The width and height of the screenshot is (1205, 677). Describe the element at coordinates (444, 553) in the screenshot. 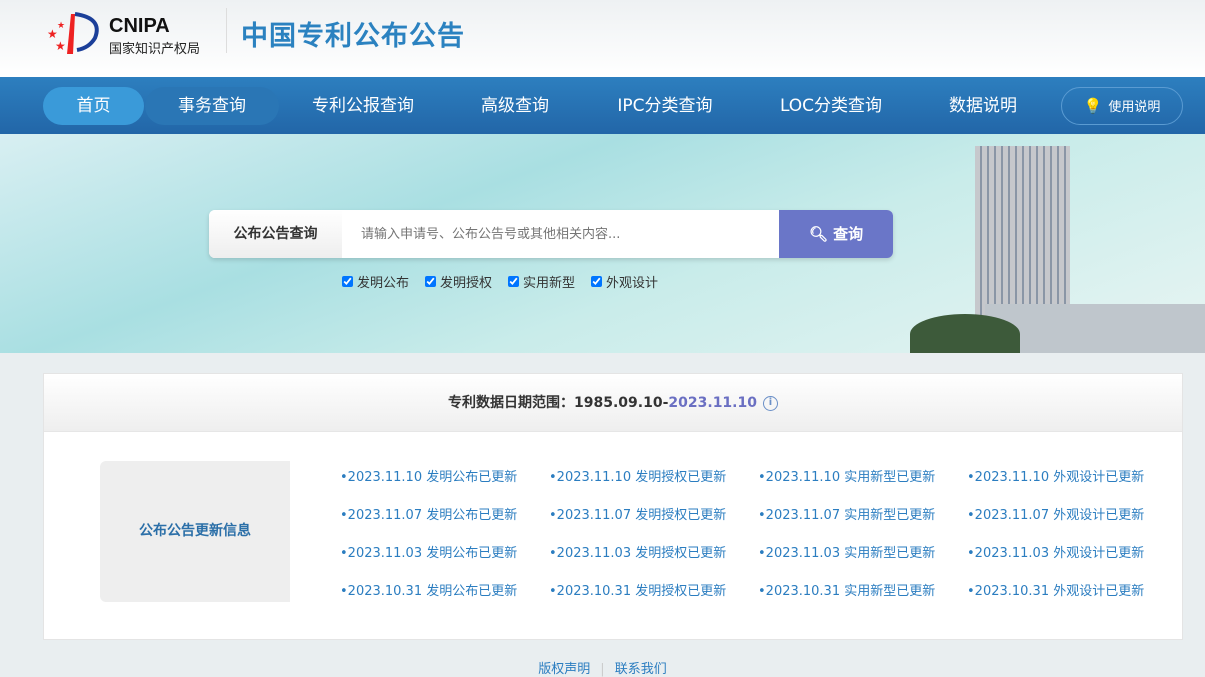

I see `update-link: •2023.11.03 发明公布已更新` at that location.